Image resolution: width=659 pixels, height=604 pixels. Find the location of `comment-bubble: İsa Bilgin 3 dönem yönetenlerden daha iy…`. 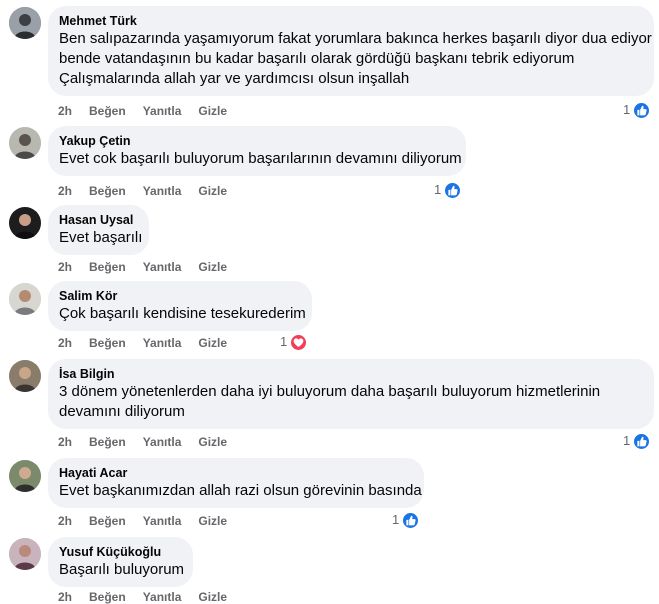

comment-bubble: İsa Bilgin 3 dönem yönetenlerden daha iy… is located at coordinates (351, 394).